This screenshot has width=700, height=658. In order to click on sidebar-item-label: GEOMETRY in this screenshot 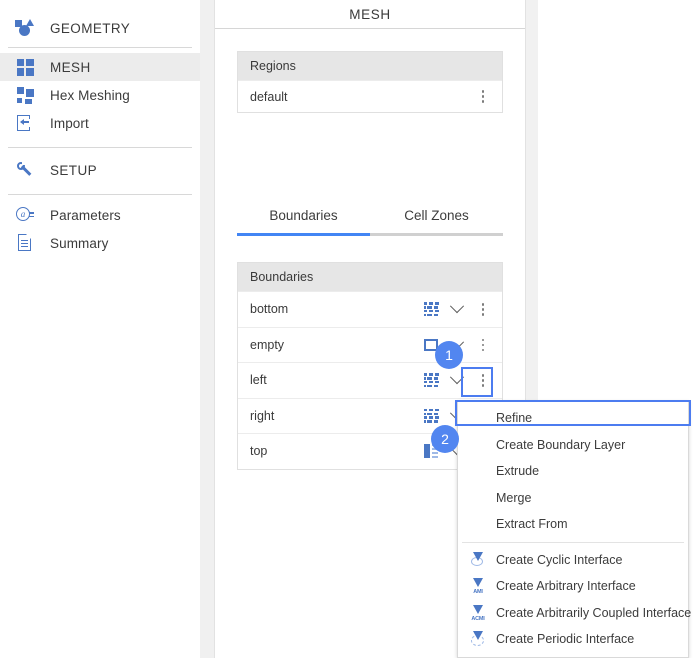, I will do `click(90, 28)`.